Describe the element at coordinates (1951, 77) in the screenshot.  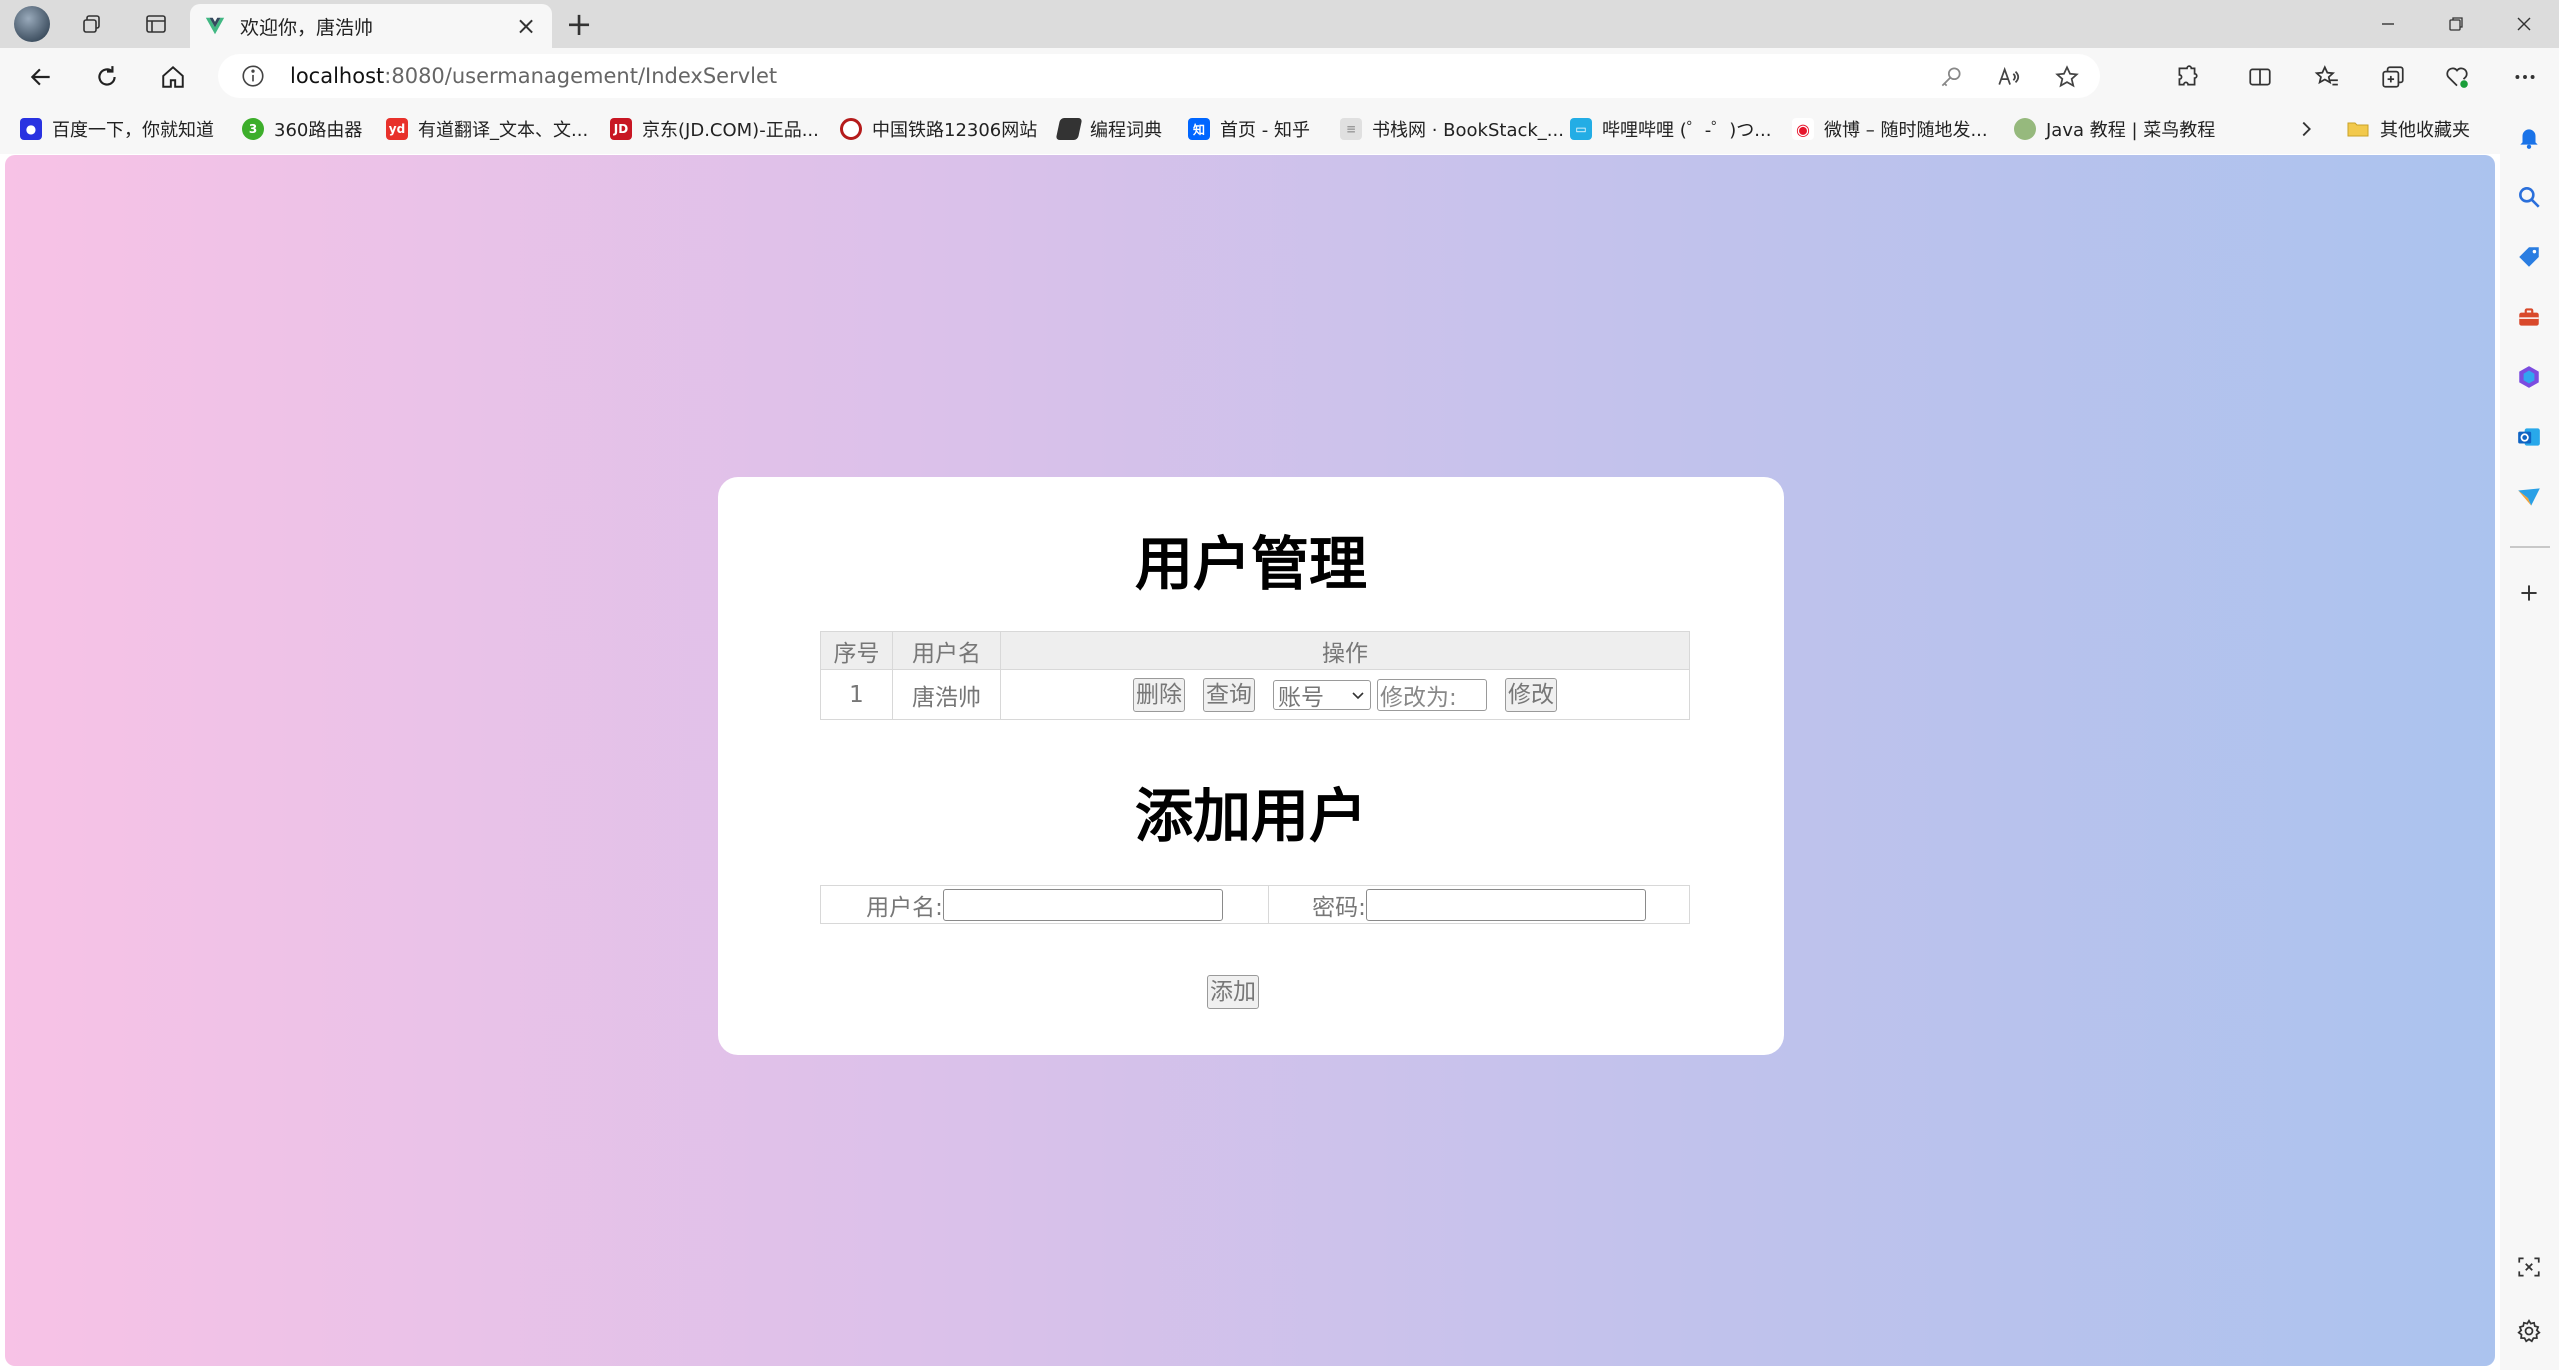
I see `key-icon` at that location.